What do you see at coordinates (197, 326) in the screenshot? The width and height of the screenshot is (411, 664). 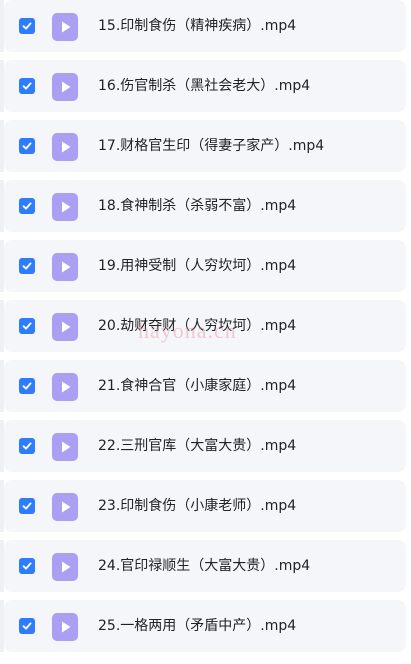 I see `file-name: 20.劫财夺财（人穷坎坷）.mp4` at bounding box center [197, 326].